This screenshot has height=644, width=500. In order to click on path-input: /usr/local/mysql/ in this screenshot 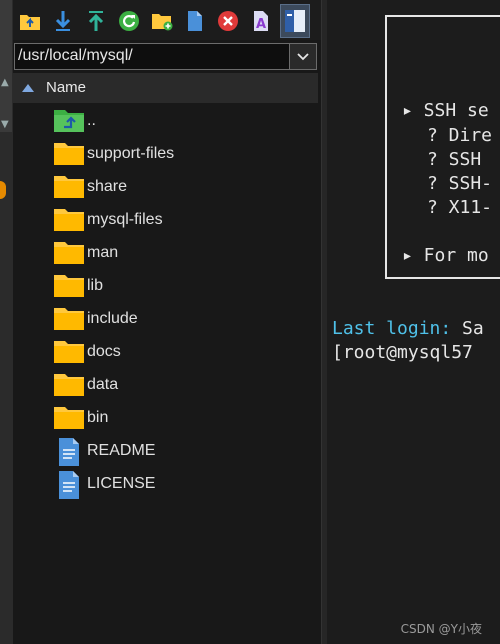, I will do `click(165, 56)`.